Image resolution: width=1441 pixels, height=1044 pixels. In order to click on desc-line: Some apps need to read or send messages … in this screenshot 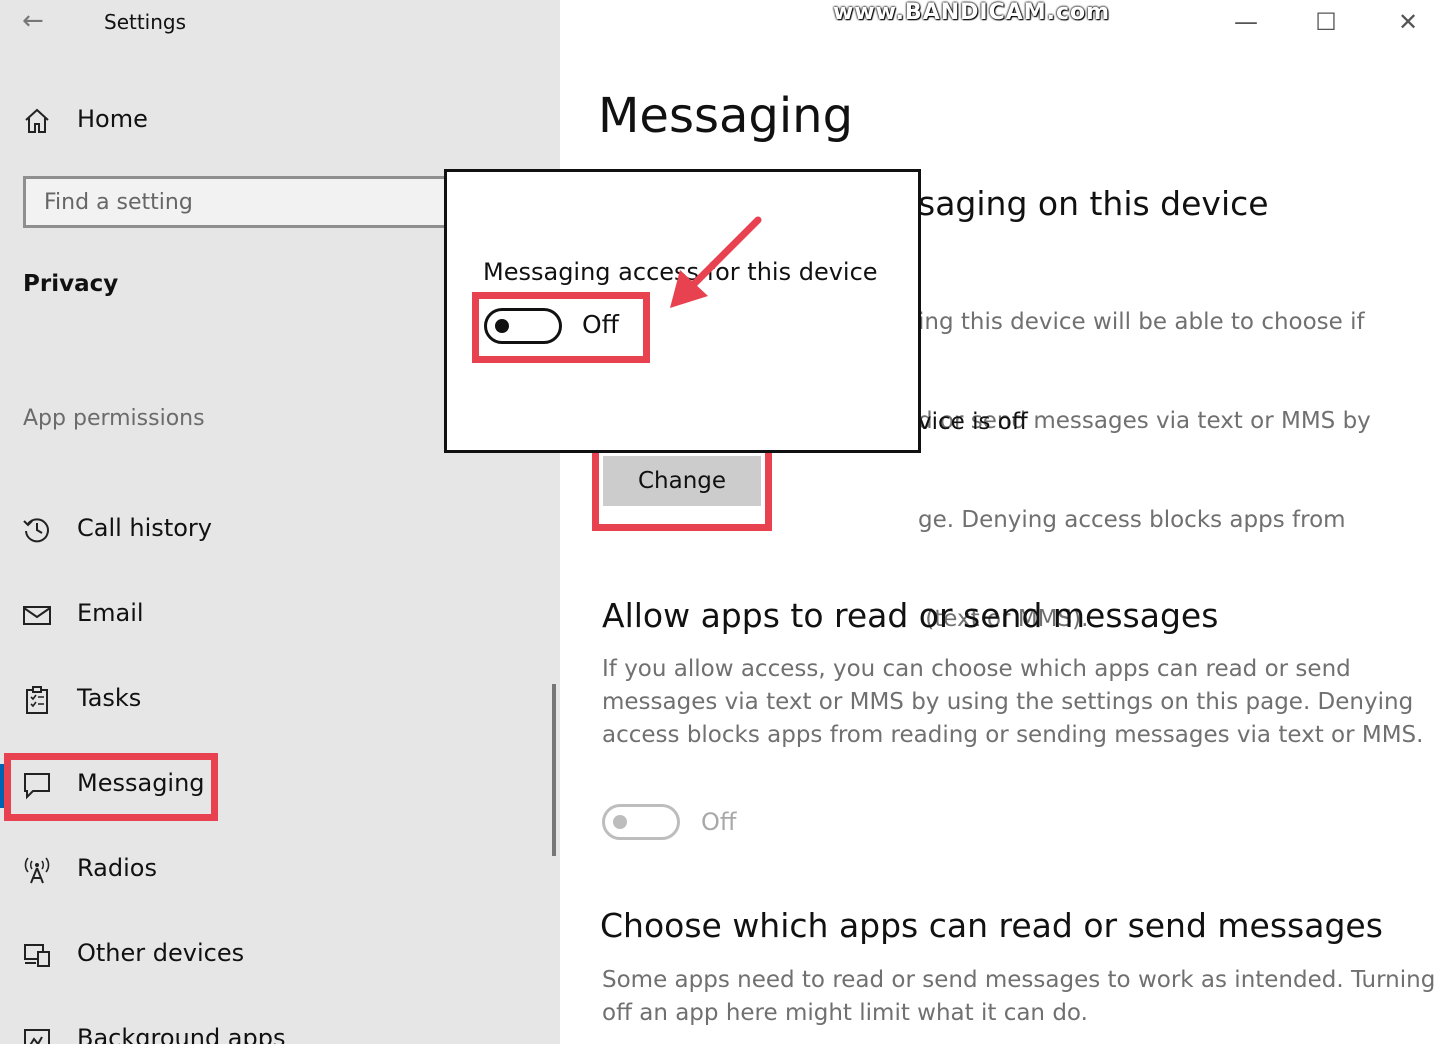, I will do `click(1019, 980)`.